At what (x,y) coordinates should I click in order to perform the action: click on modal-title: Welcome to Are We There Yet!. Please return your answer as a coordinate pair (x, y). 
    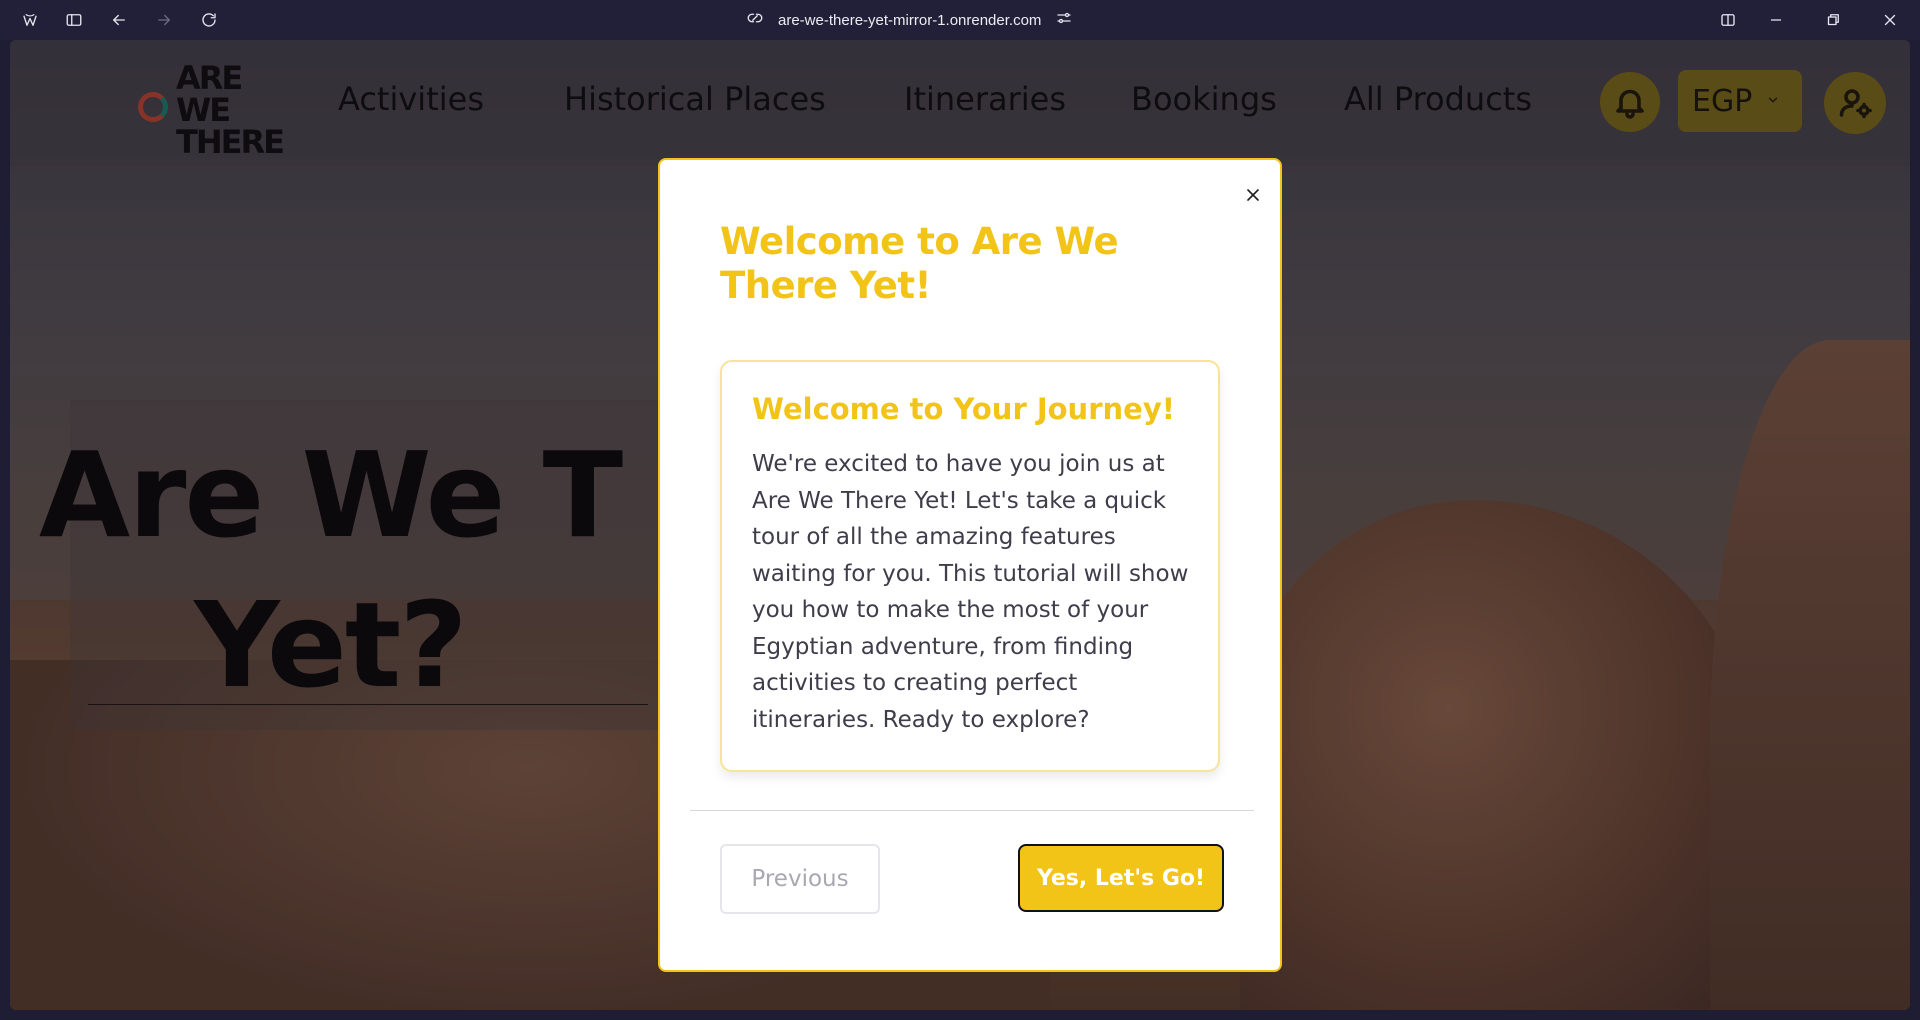
    Looking at the image, I should click on (919, 263).